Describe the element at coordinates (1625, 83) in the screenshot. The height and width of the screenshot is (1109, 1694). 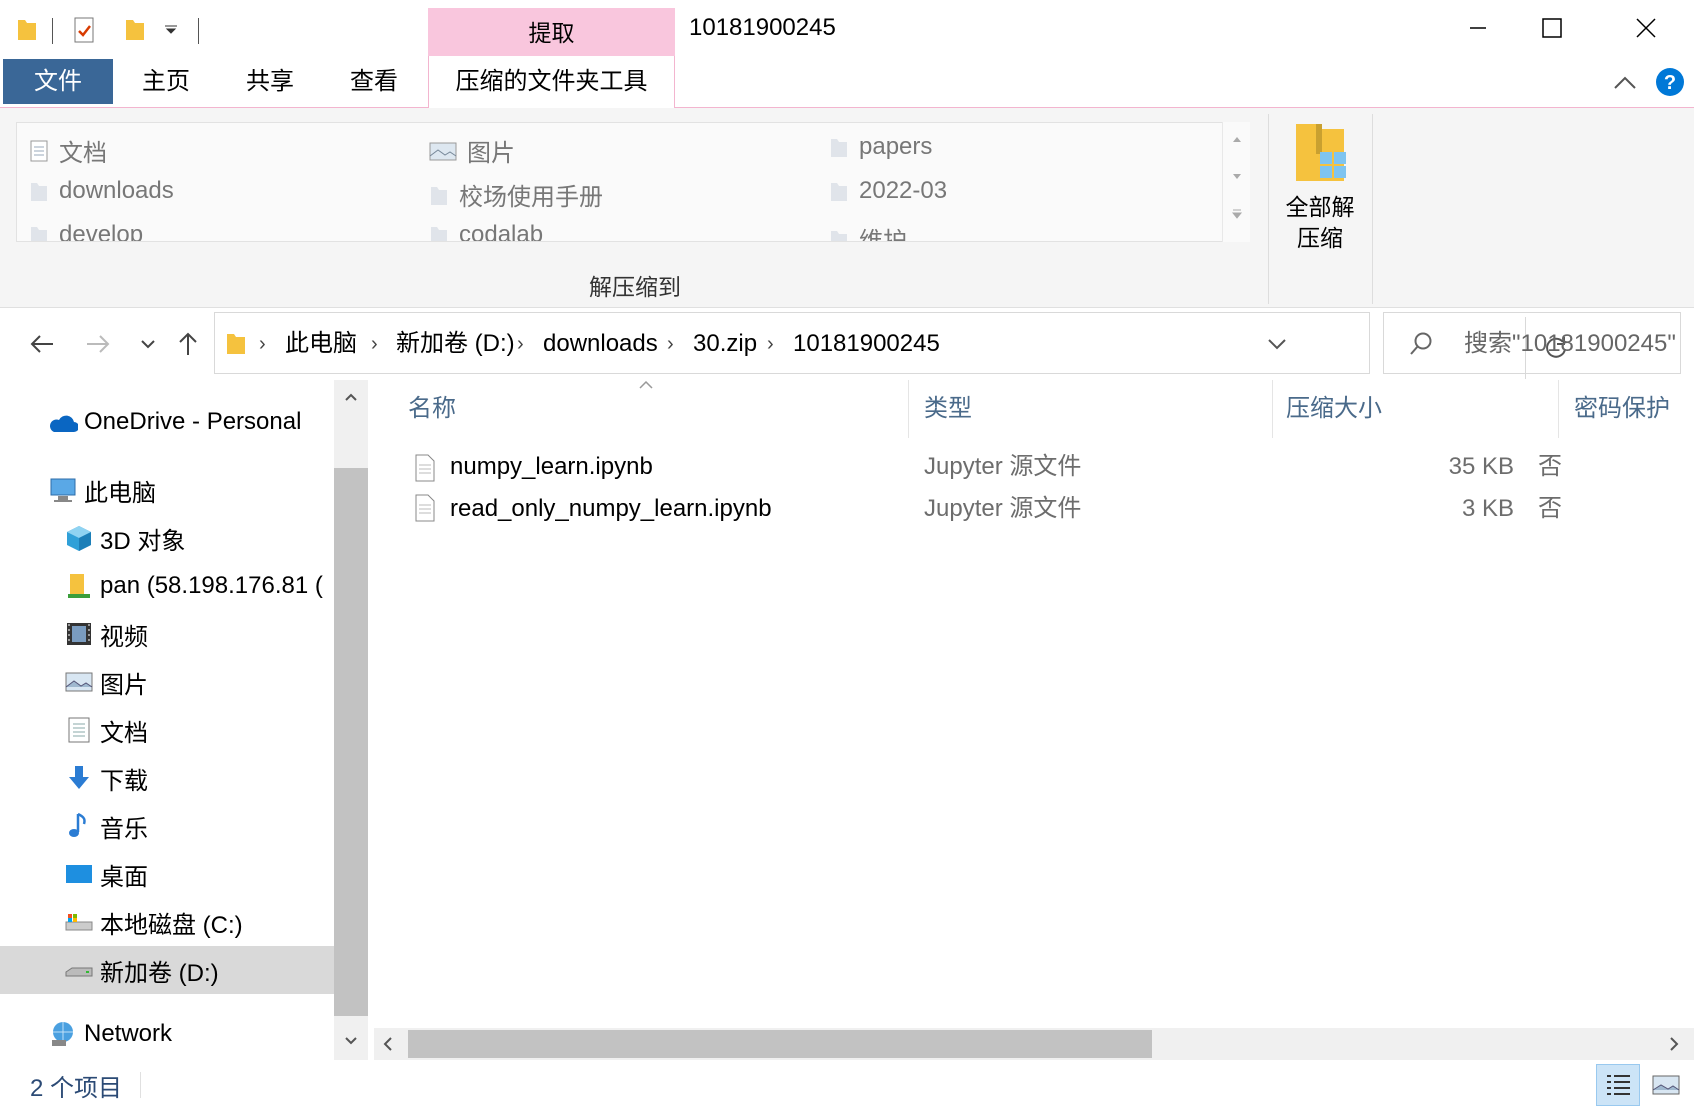
I see `collapse-ribbon-icon` at that location.